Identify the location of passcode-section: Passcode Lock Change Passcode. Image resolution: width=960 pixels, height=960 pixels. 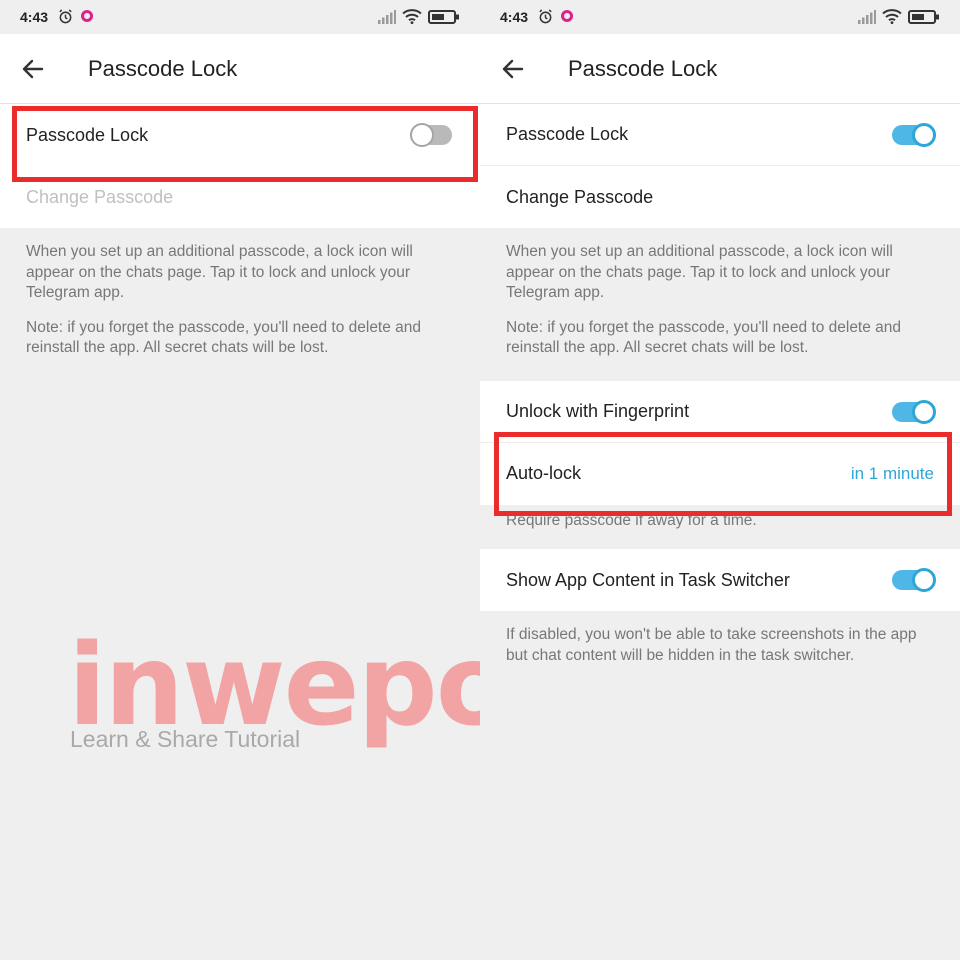
(720, 166).